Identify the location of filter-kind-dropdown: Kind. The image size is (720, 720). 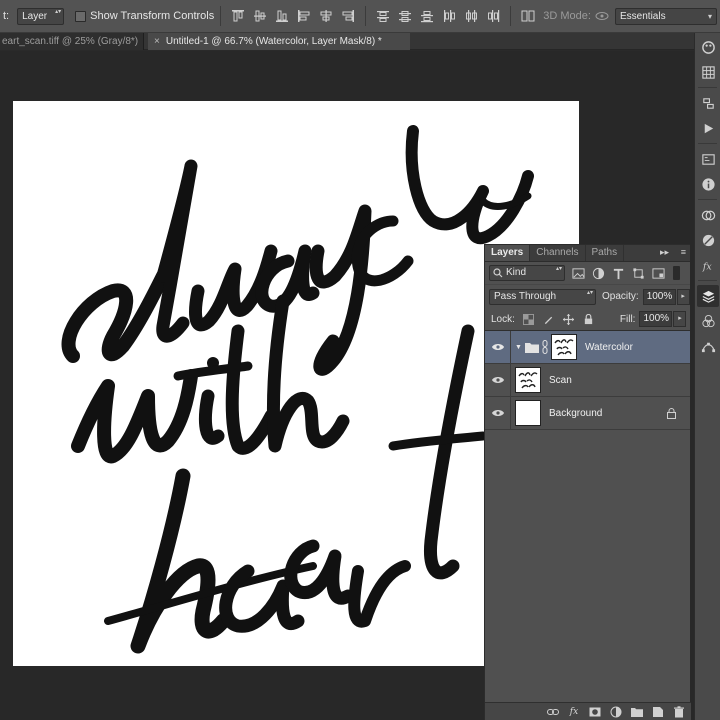
(527, 273).